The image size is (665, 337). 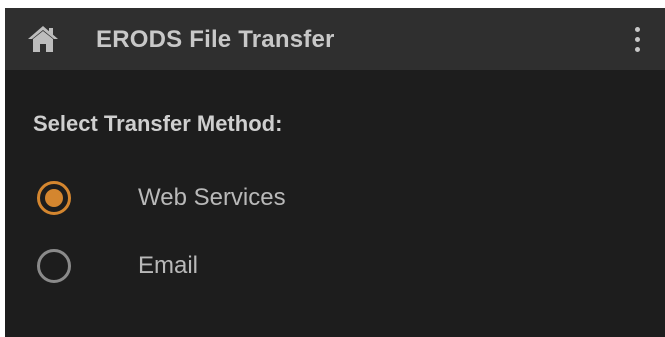 What do you see at coordinates (212, 198) in the screenshot?
I see `option-label-web-services: Web Services` at bounding box center [212, 198].